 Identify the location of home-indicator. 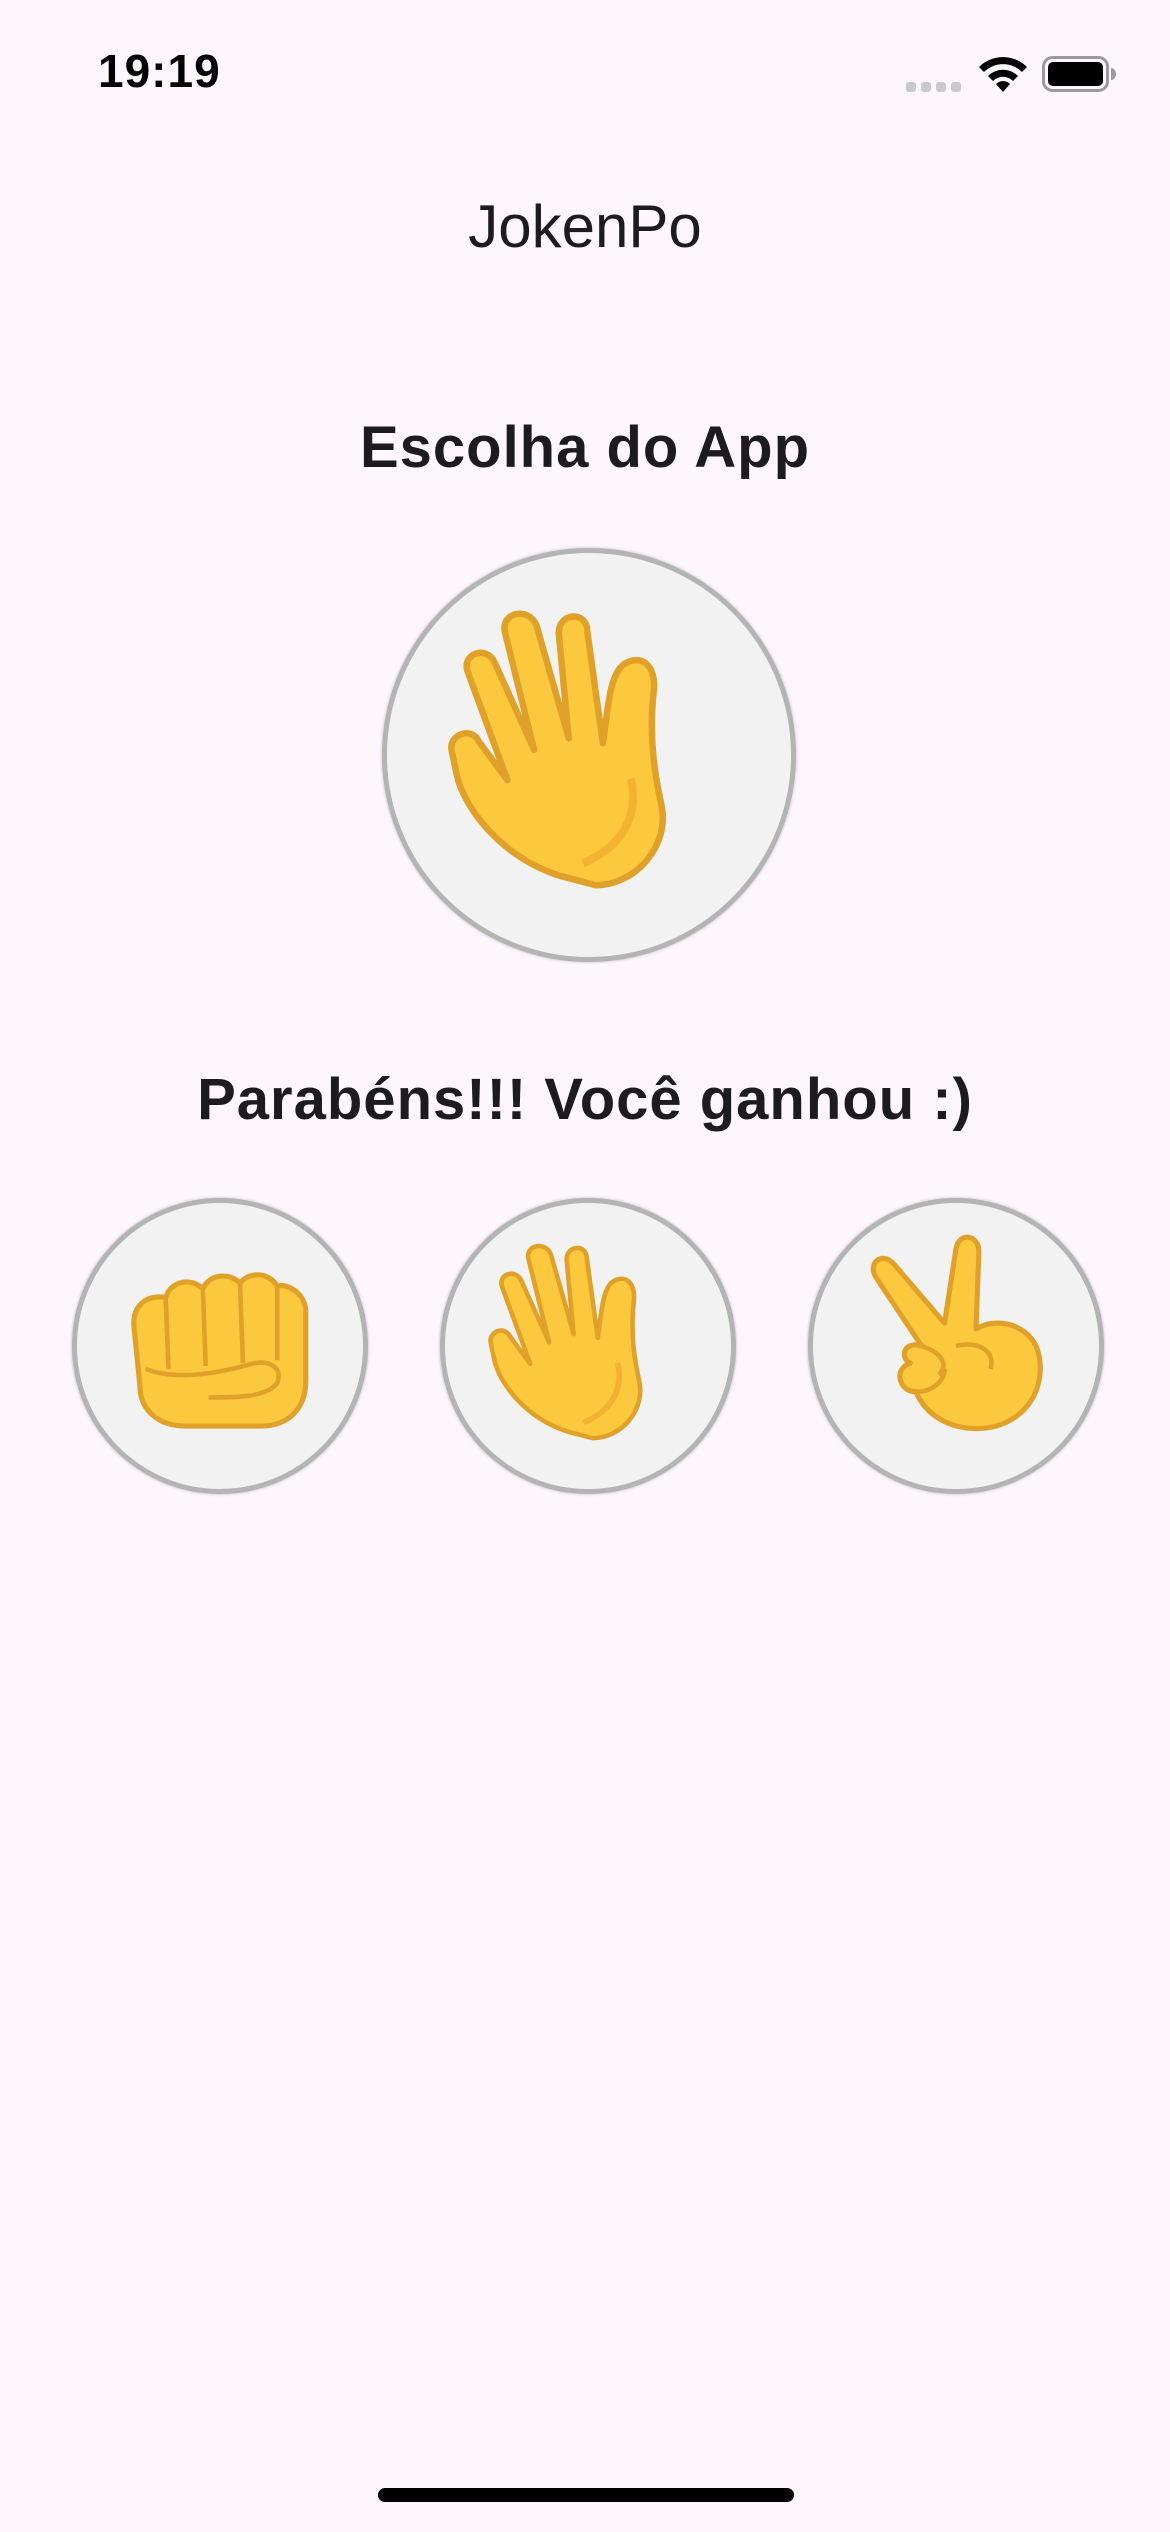
(586, 2495).